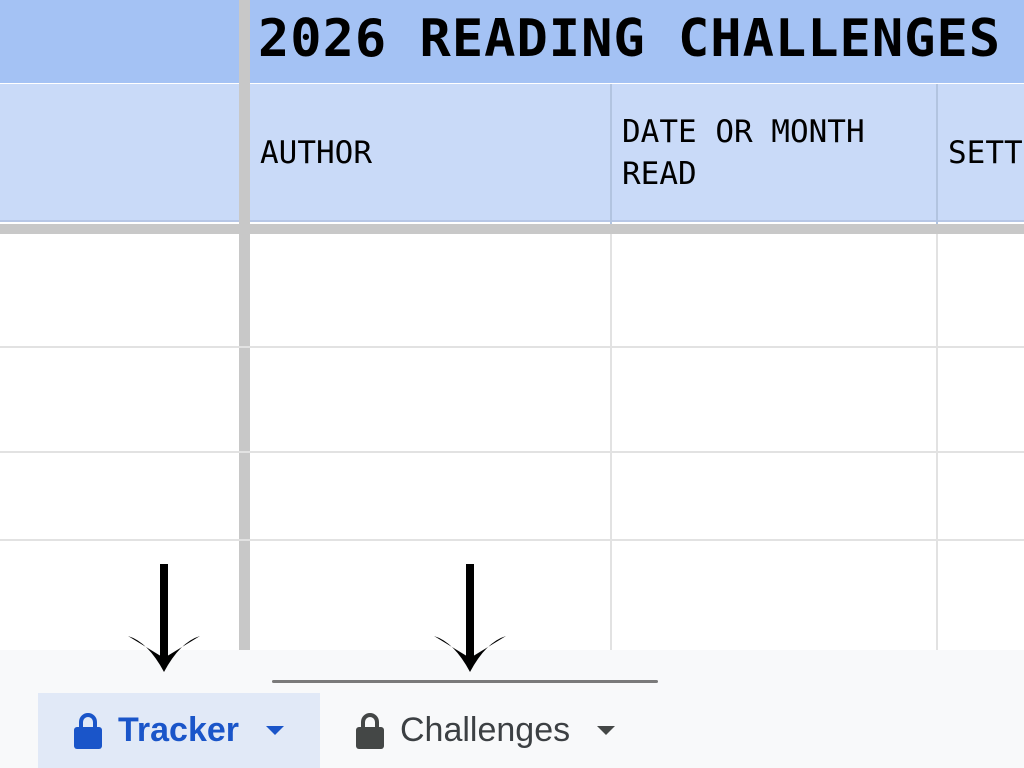  Describe the element at coordinates (512, 229) in the screenshot. I see `frozen-row-divider` at that location.